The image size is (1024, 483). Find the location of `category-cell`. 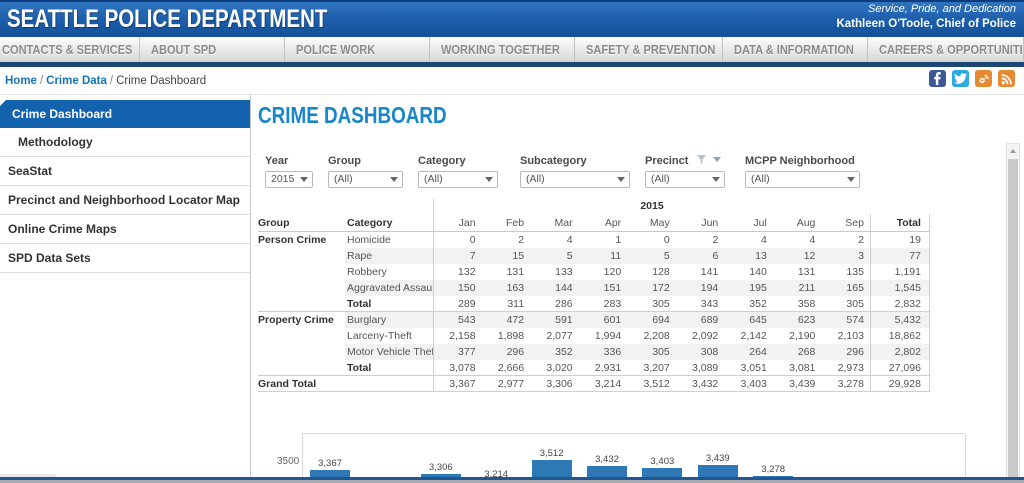

category-cell is located at coordinates (389, 383).